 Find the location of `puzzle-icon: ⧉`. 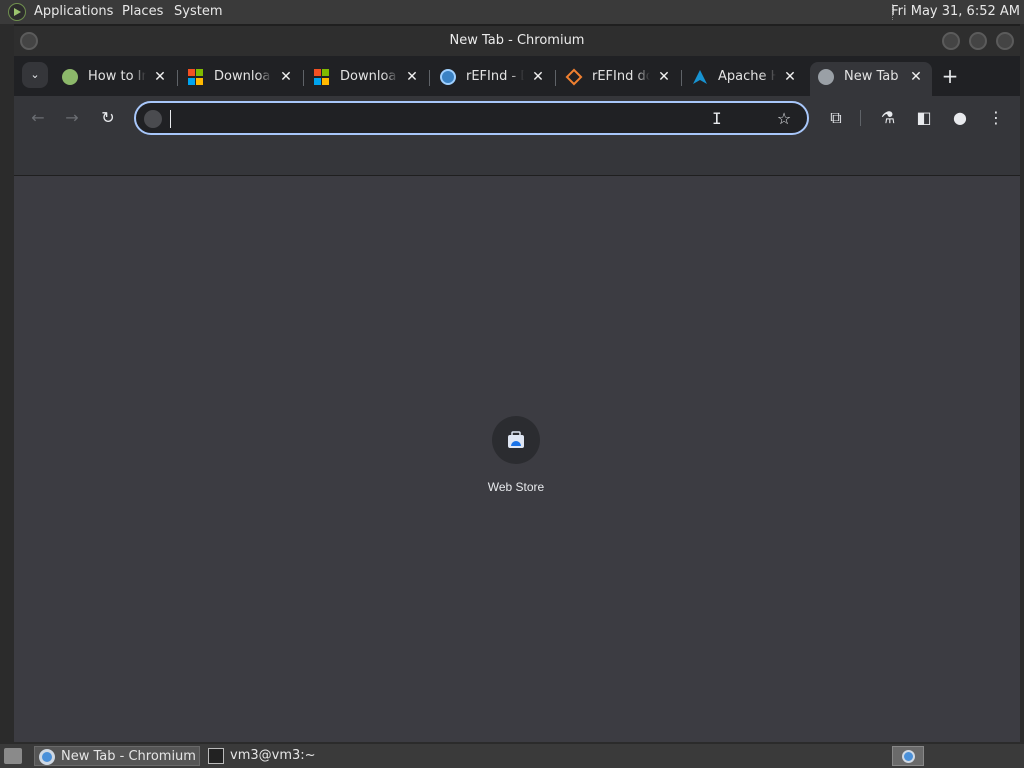

puzzle-icon: ⧉ is located at coordinates (836, 117).